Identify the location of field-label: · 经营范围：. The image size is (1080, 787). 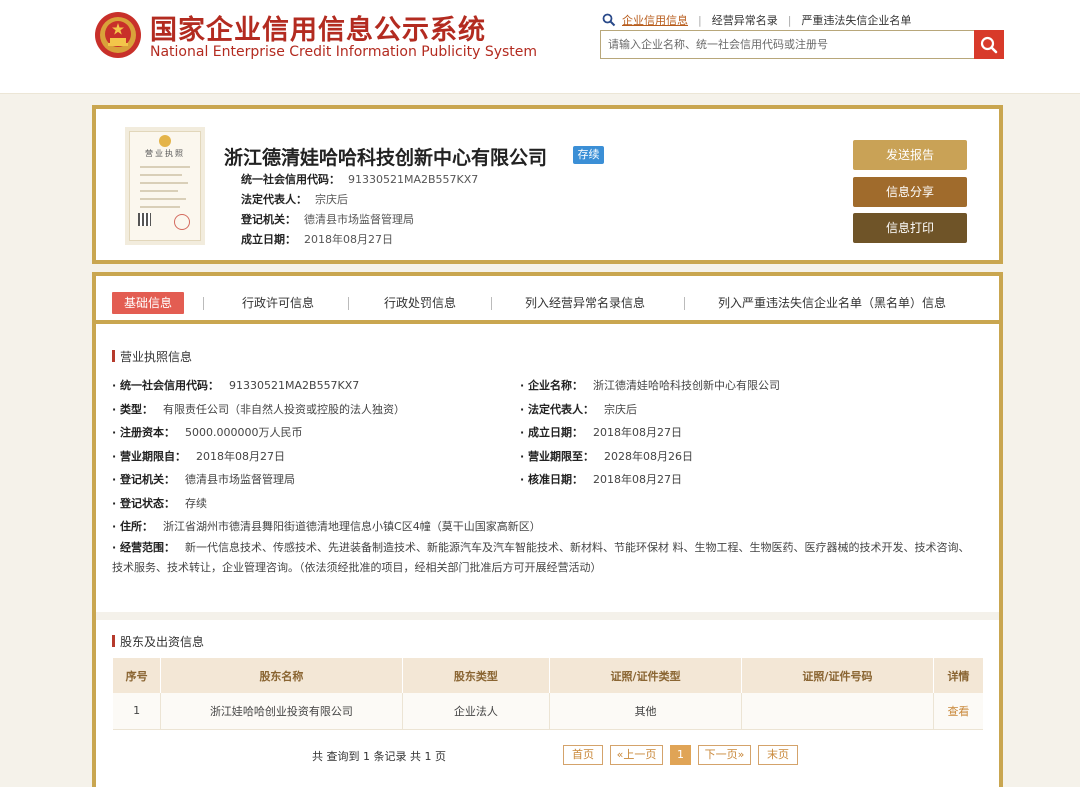
(144, 547).